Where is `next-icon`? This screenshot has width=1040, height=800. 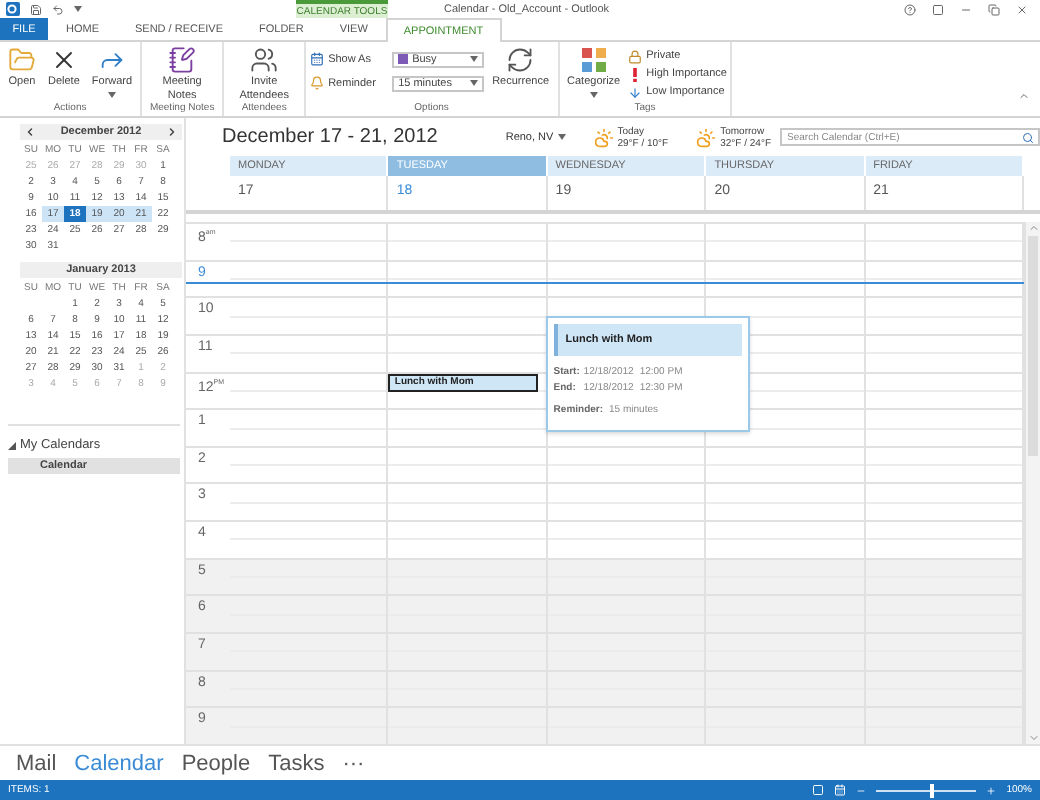 next-icon is located at coordinates (172, 132).